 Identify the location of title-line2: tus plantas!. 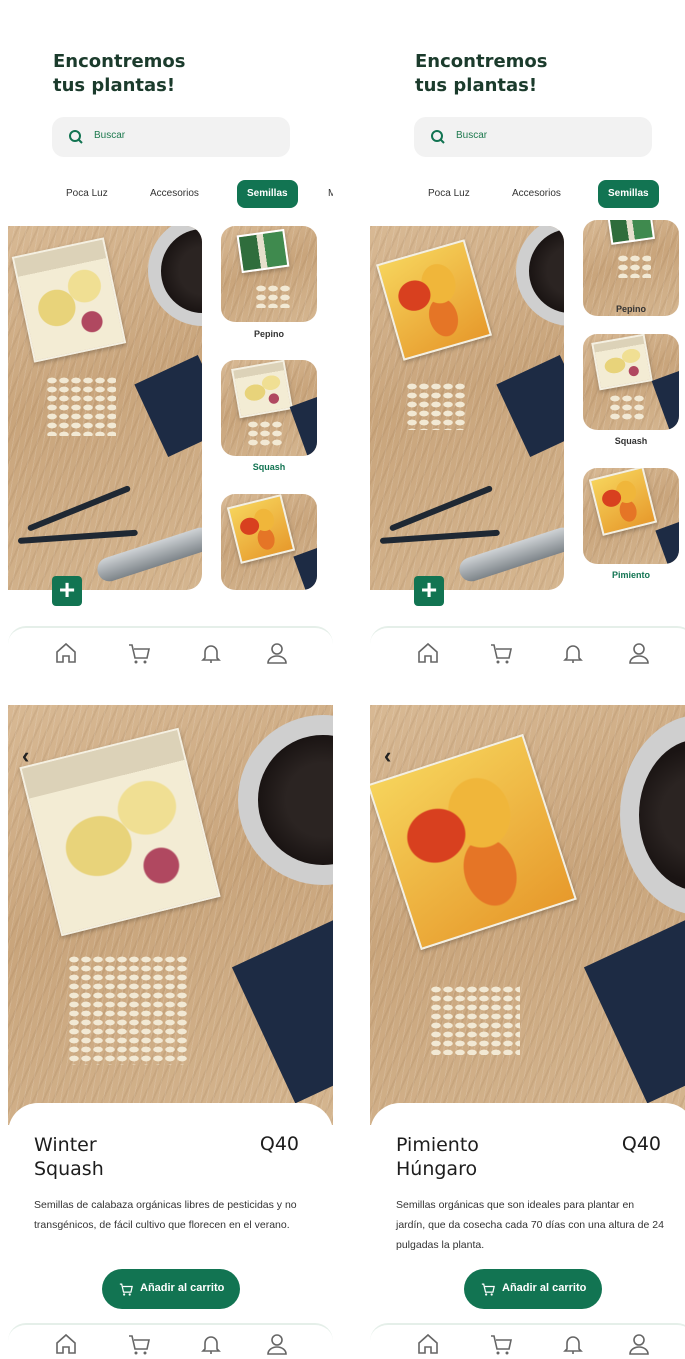
(114, 85).